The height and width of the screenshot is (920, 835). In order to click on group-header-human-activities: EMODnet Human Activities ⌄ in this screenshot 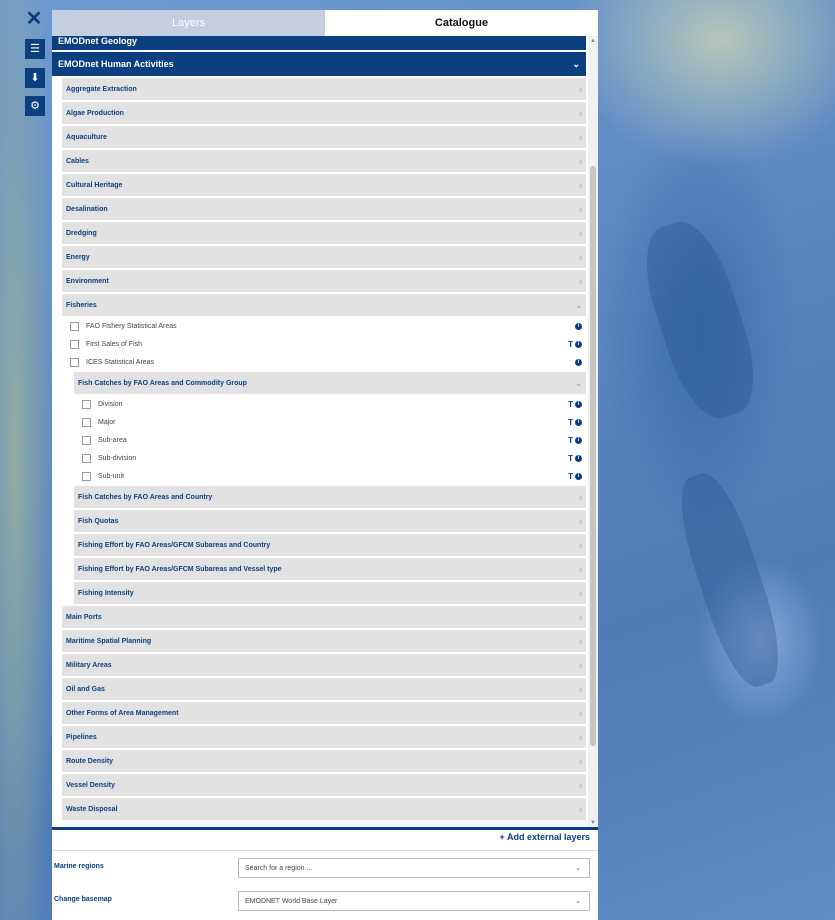, I will do `click(319, 64)`.